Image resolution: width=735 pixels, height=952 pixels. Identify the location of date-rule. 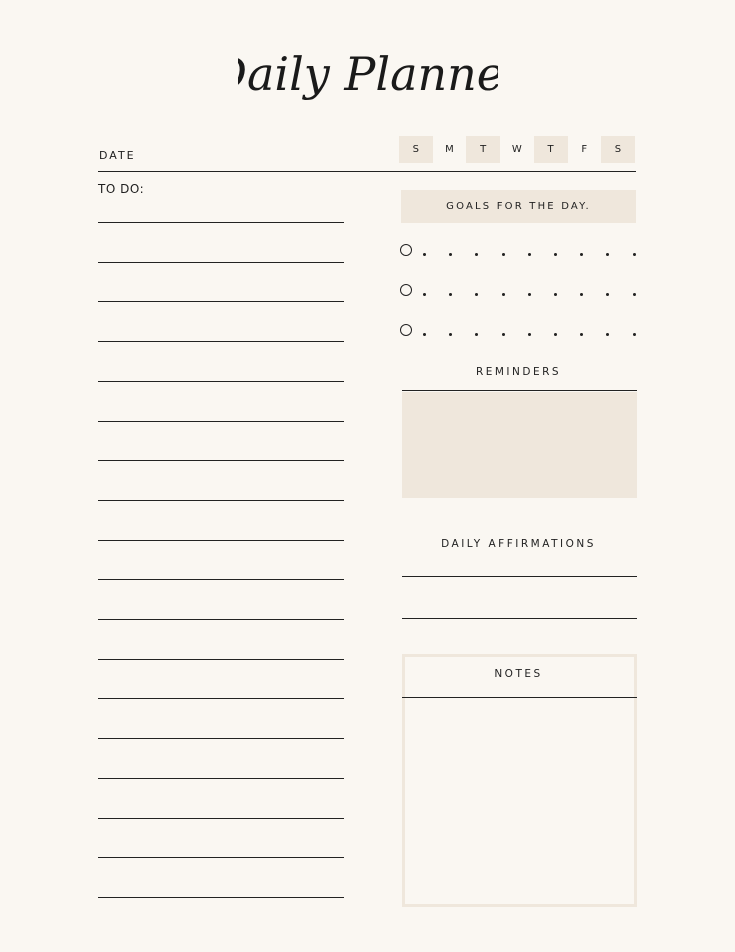
(367, 171).